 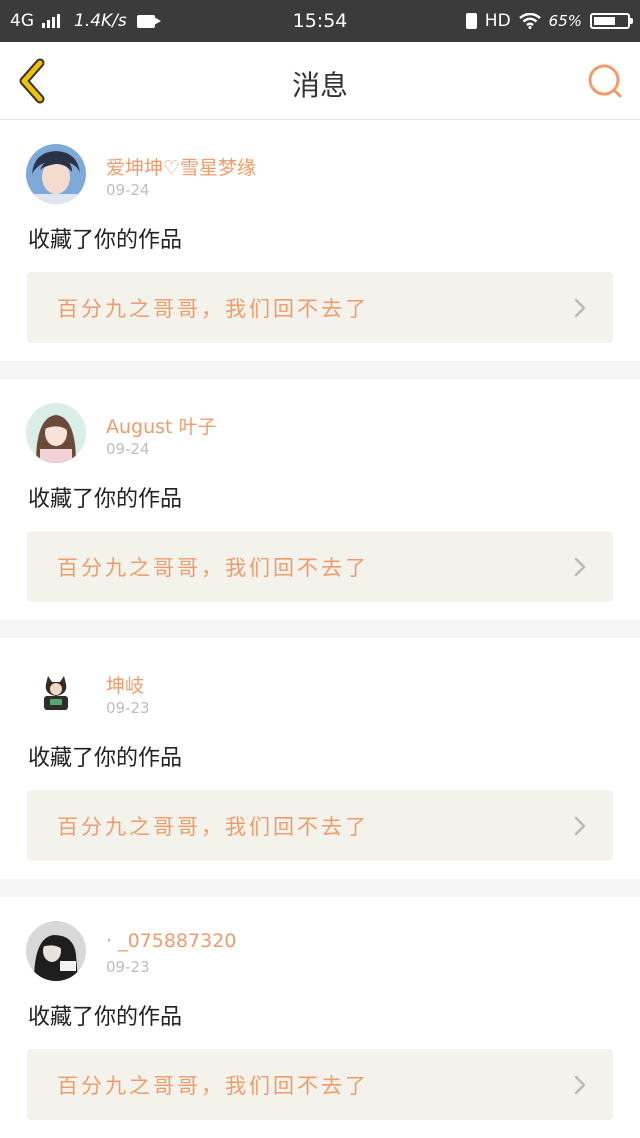 I want to click on message-header: 坤岐 09-23, so click(x=320, y=680).